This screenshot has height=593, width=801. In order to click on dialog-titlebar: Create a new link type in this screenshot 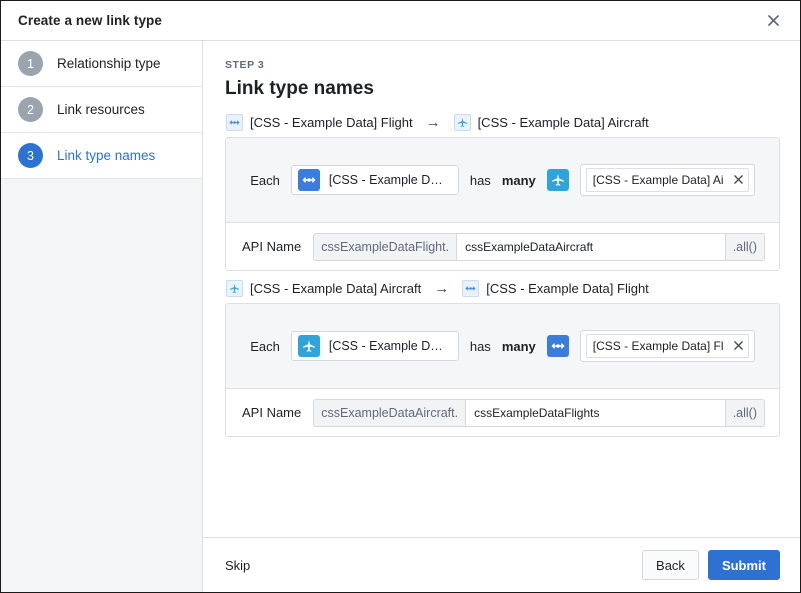, I will do `click(400, 21)`.